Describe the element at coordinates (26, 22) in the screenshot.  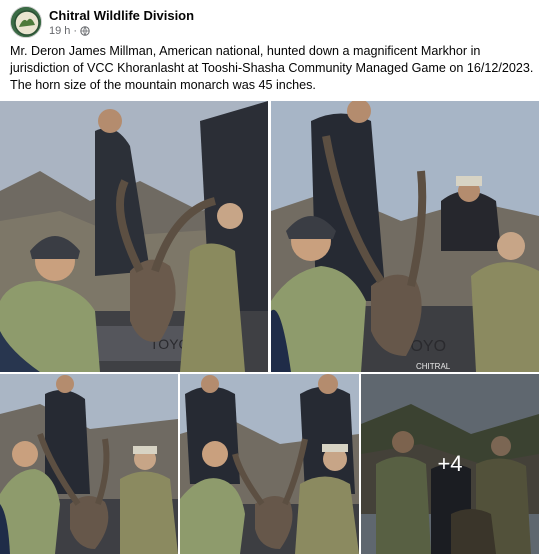
I see `page-avatar` at that location.